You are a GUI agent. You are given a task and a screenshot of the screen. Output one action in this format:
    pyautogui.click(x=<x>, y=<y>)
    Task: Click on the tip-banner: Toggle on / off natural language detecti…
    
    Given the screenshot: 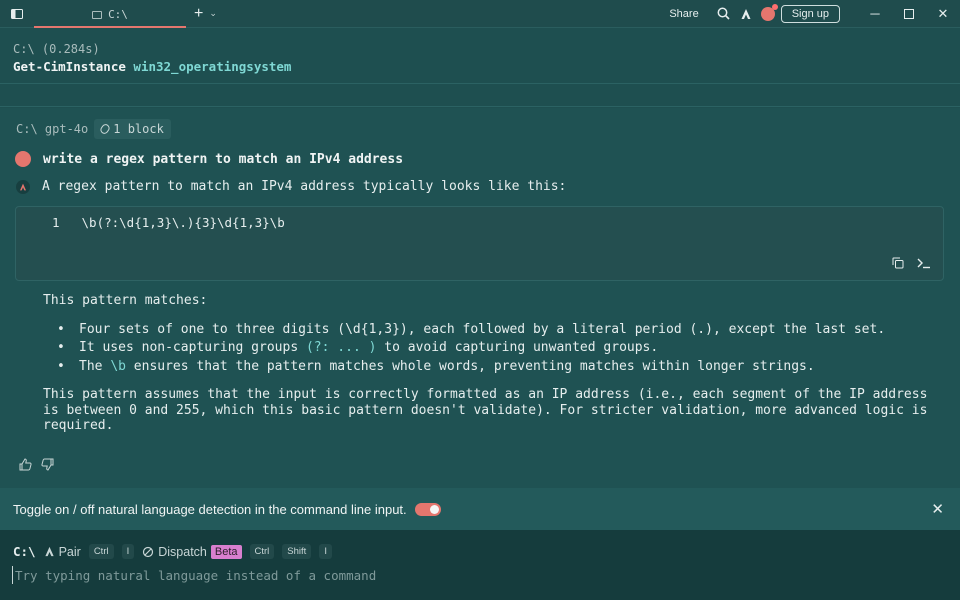 What is the action you would take?
    pyautogui.click(x=480, y=509)
    